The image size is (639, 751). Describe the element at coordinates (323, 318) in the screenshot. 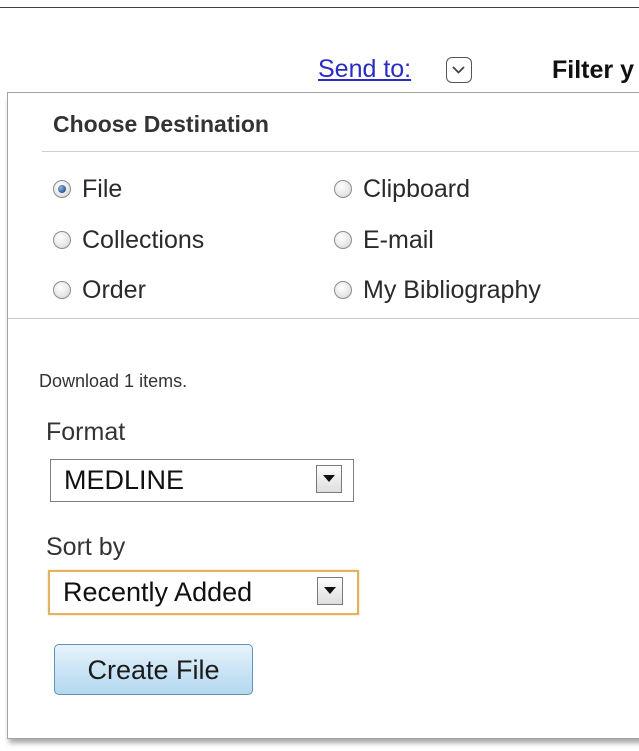

I see `section-divider` at that location.